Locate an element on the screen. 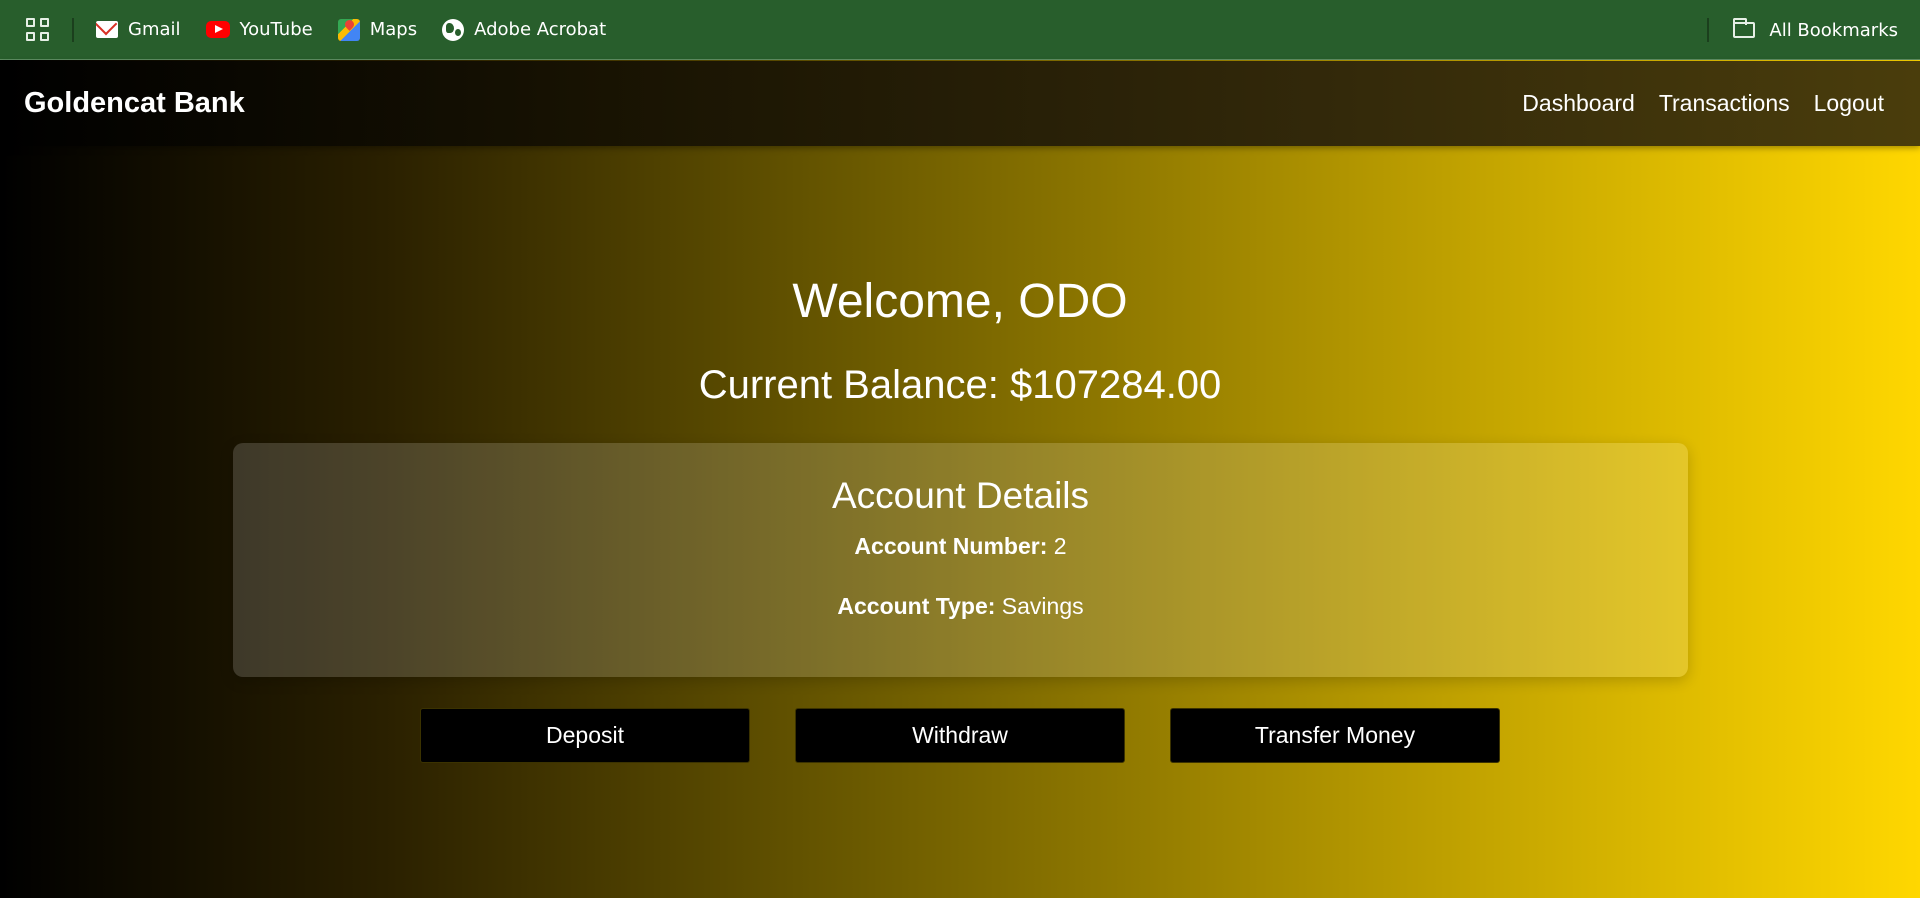  all-bookmarks-button: All Bookmarks is located at coordinates (1815, 29).